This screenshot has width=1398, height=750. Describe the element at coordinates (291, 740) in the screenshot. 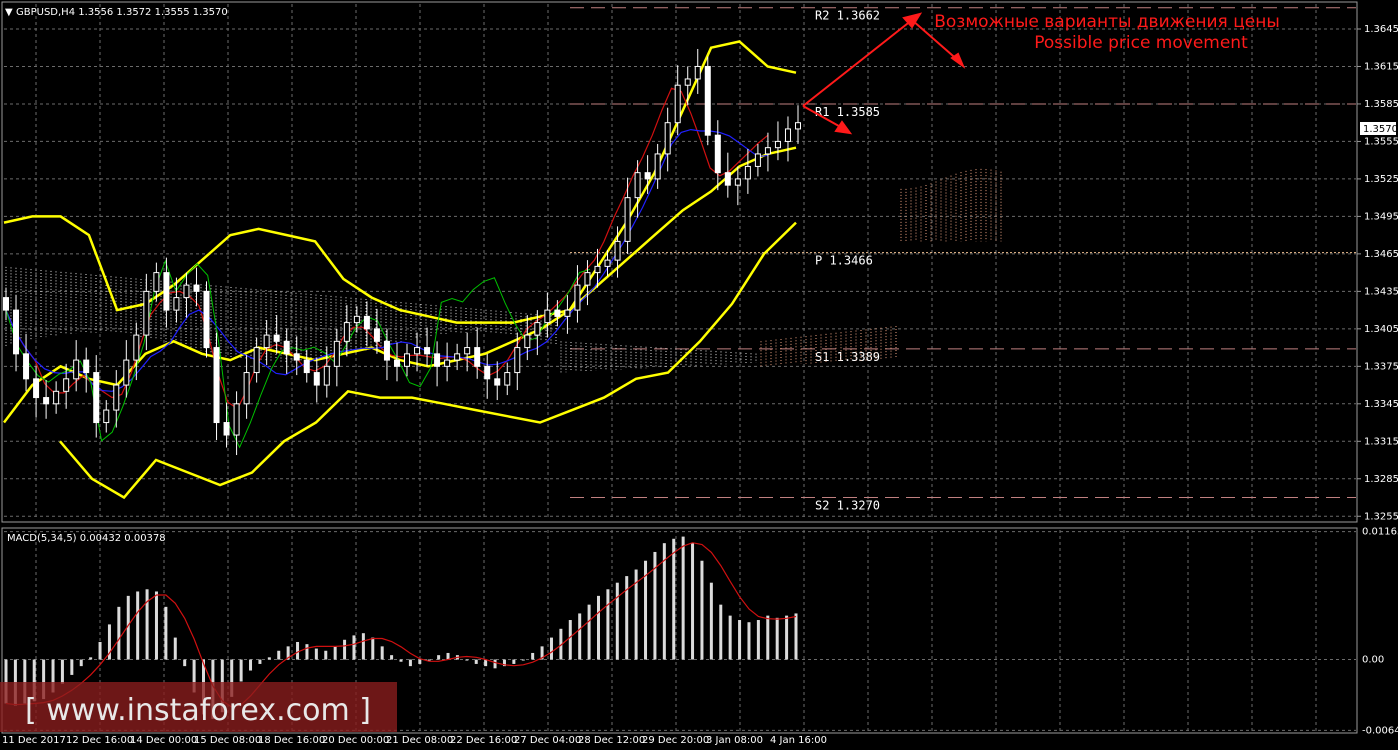

I see `time-tick-label: 18 Dec 16:00` at that location.